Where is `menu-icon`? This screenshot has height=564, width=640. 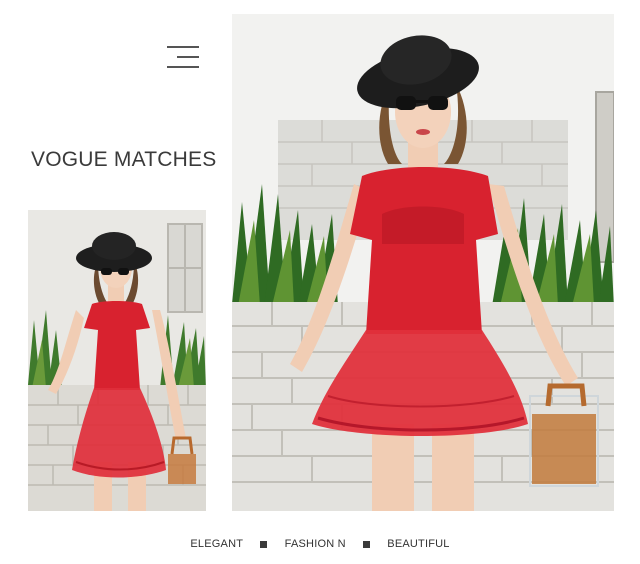 menu-icon is located at coordinates (184, 57).